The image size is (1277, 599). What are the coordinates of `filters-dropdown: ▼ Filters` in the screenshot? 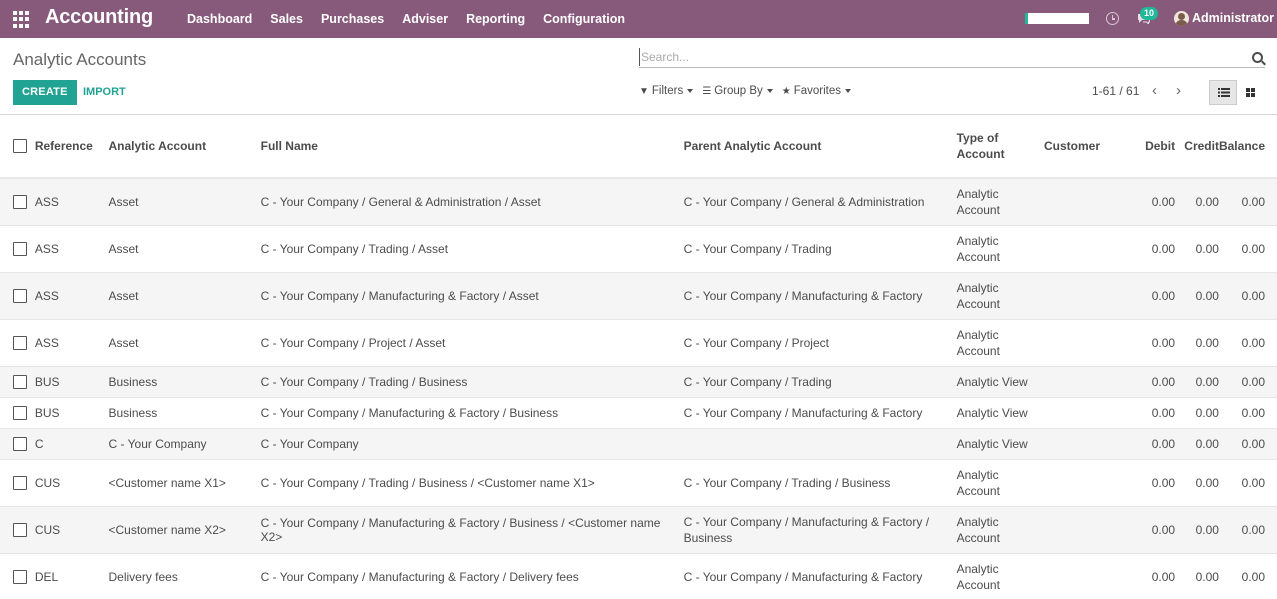 It's located at (666, 91).